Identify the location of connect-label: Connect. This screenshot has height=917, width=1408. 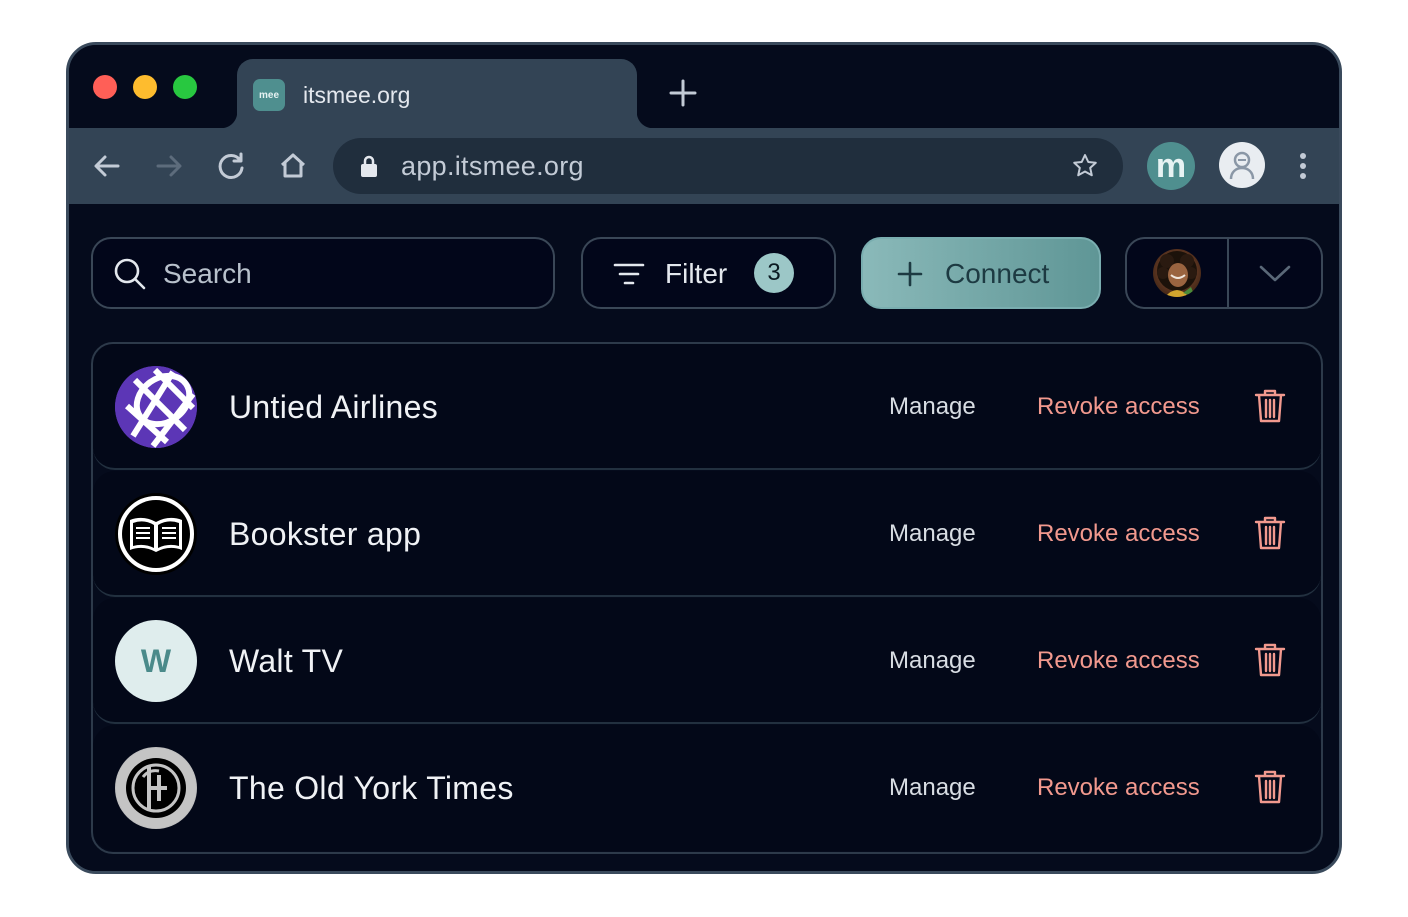
(997, 273).